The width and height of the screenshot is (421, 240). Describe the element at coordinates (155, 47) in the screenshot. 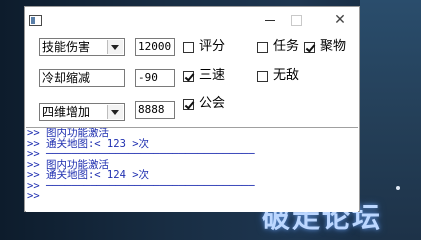

I see `damage-value-input: 12000` at that location.